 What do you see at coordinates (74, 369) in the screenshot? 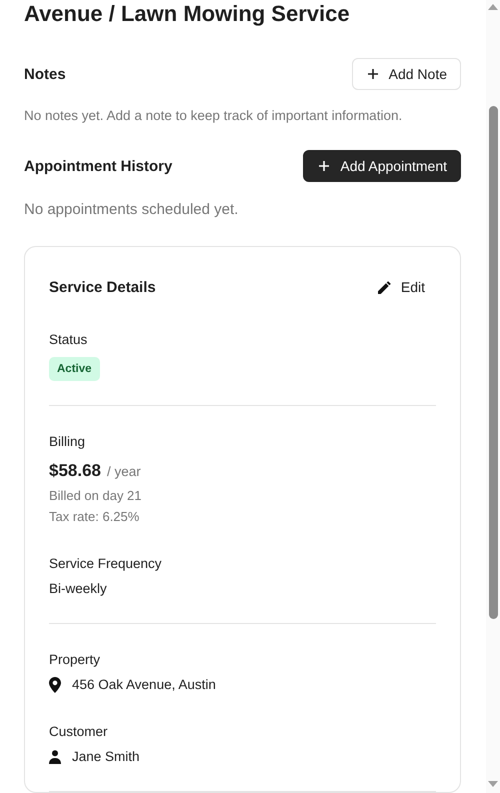
I see `status-badge: Active` at bounding box center [74, 369].